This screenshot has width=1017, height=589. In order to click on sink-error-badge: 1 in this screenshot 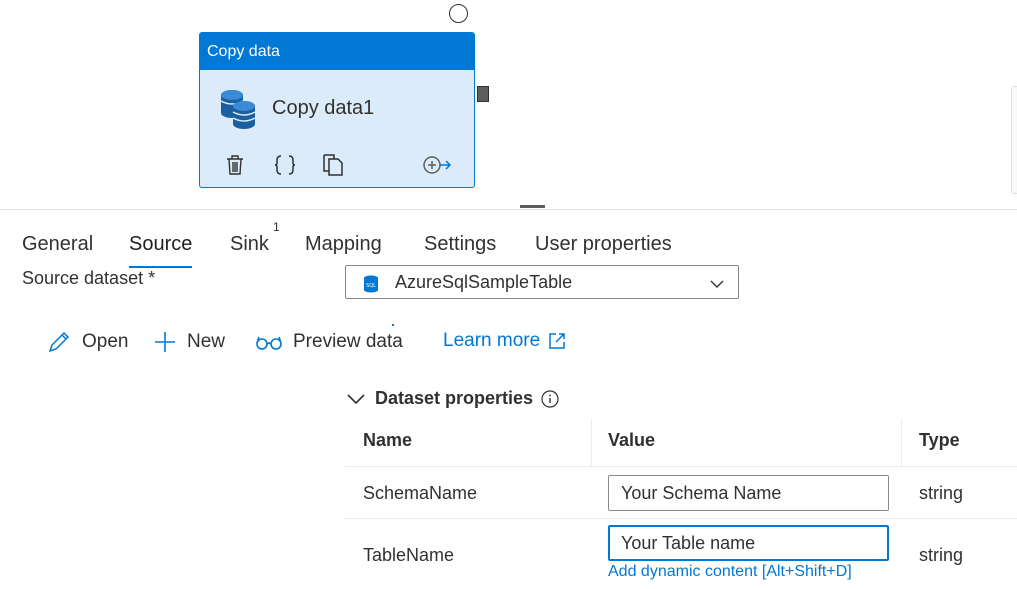, I will do `click(276, 227)`.